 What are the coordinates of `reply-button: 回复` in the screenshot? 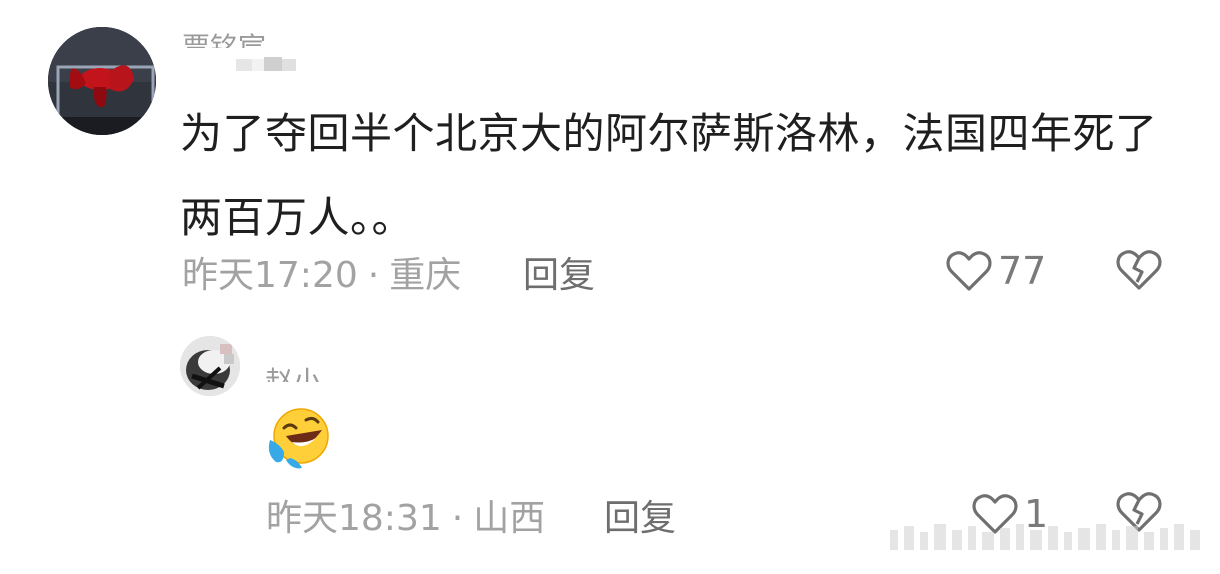 It's located at (559, 272).